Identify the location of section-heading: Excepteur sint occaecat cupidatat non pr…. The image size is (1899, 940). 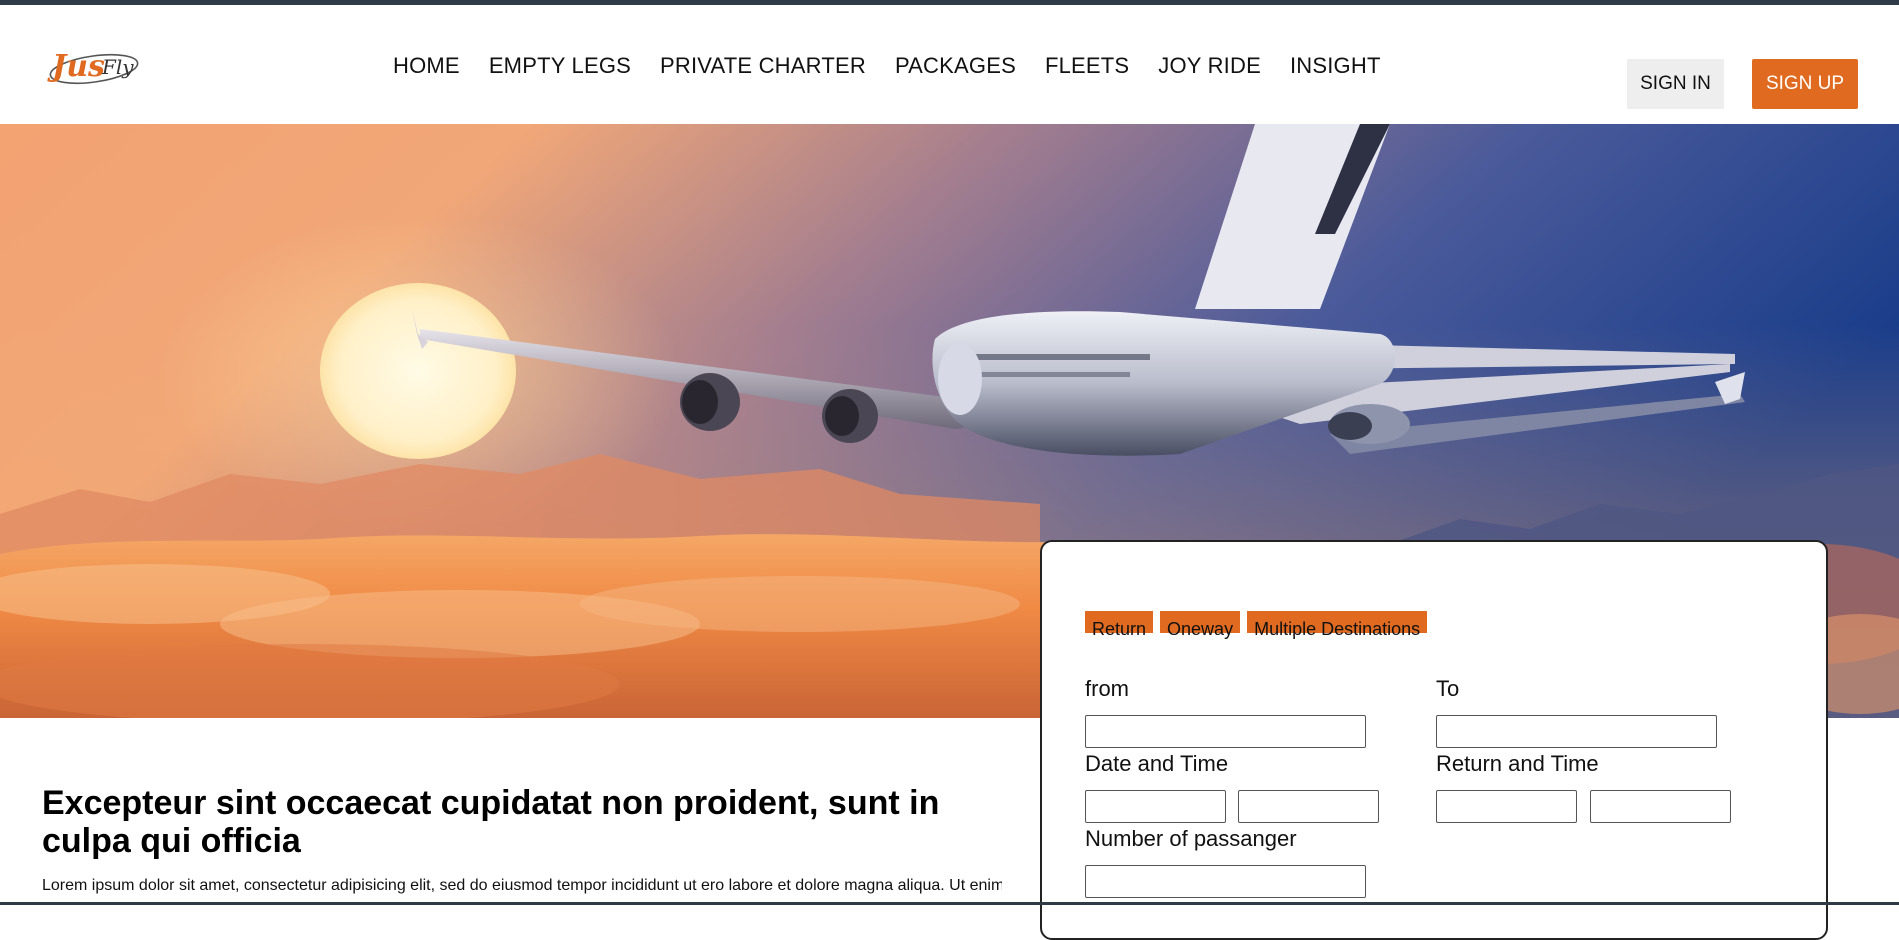
(491, 822).